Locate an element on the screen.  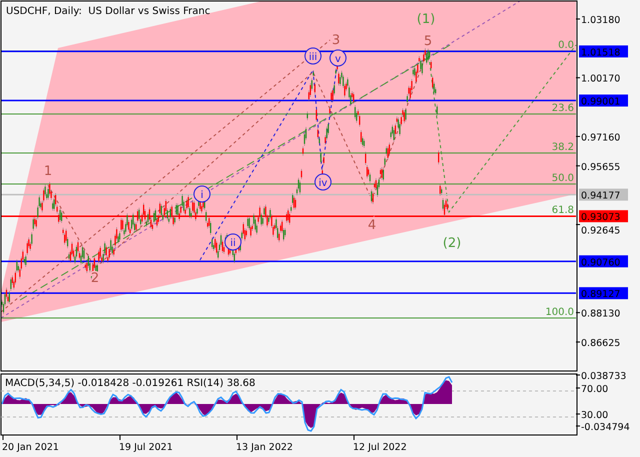
chart-title: USDCHF, Daily: US Dollar vs Swiss Franc is located at coordinates (108, 11).